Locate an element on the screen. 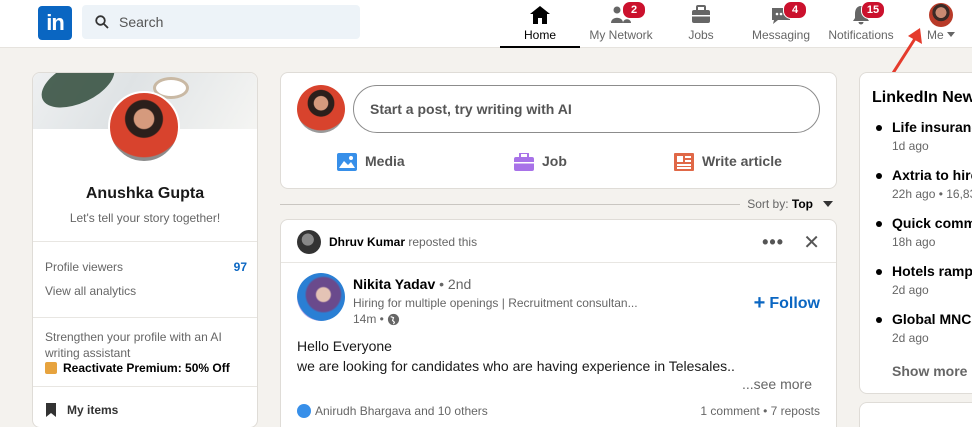  reactivate-premium-label: Reactivate Premium: 50% Off is located at coordinates (146, 368).